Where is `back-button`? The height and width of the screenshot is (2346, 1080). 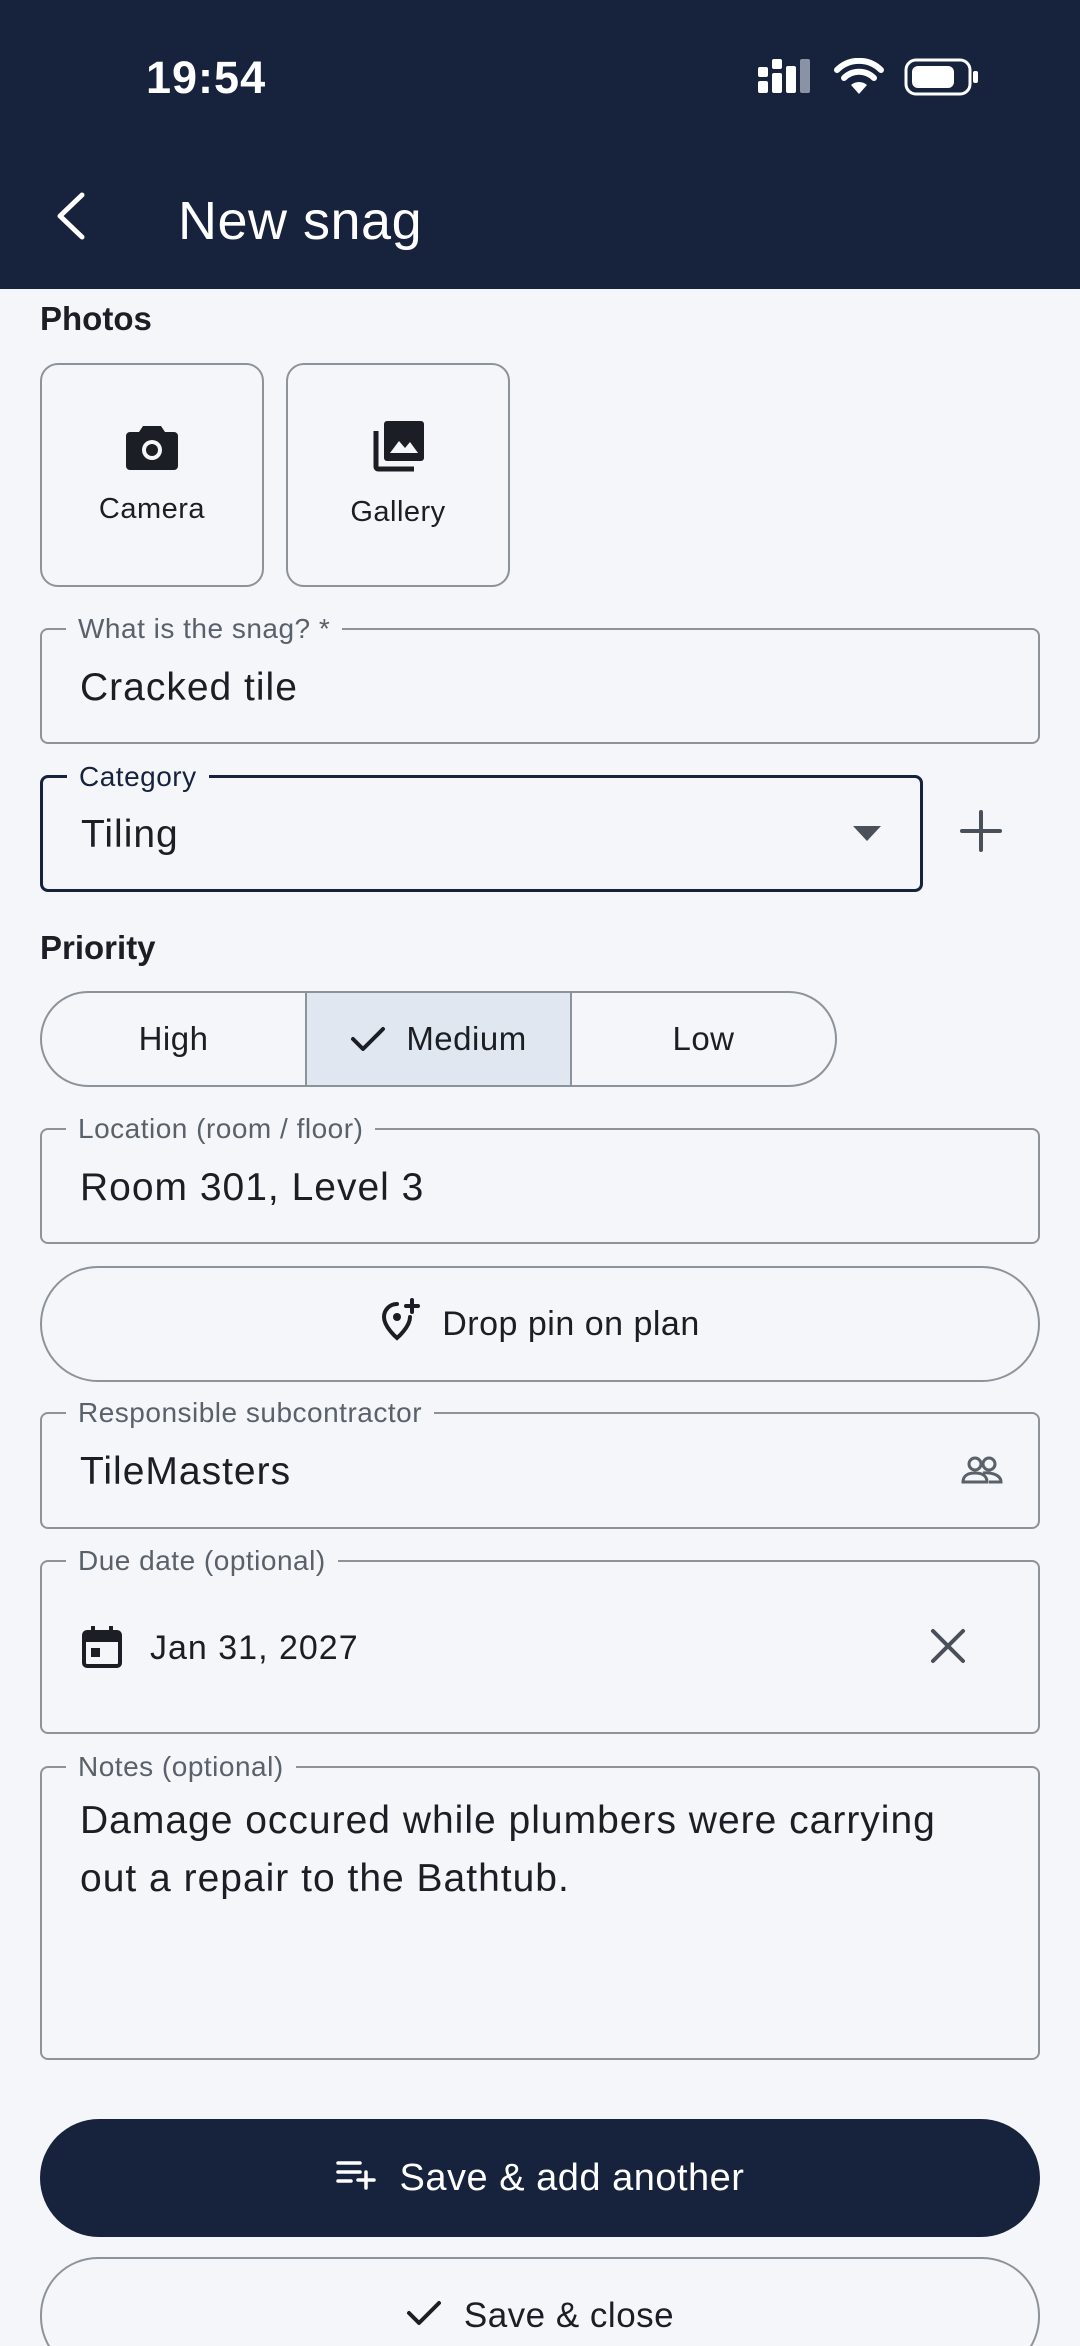
back-button is located at coordinates (70, 218).